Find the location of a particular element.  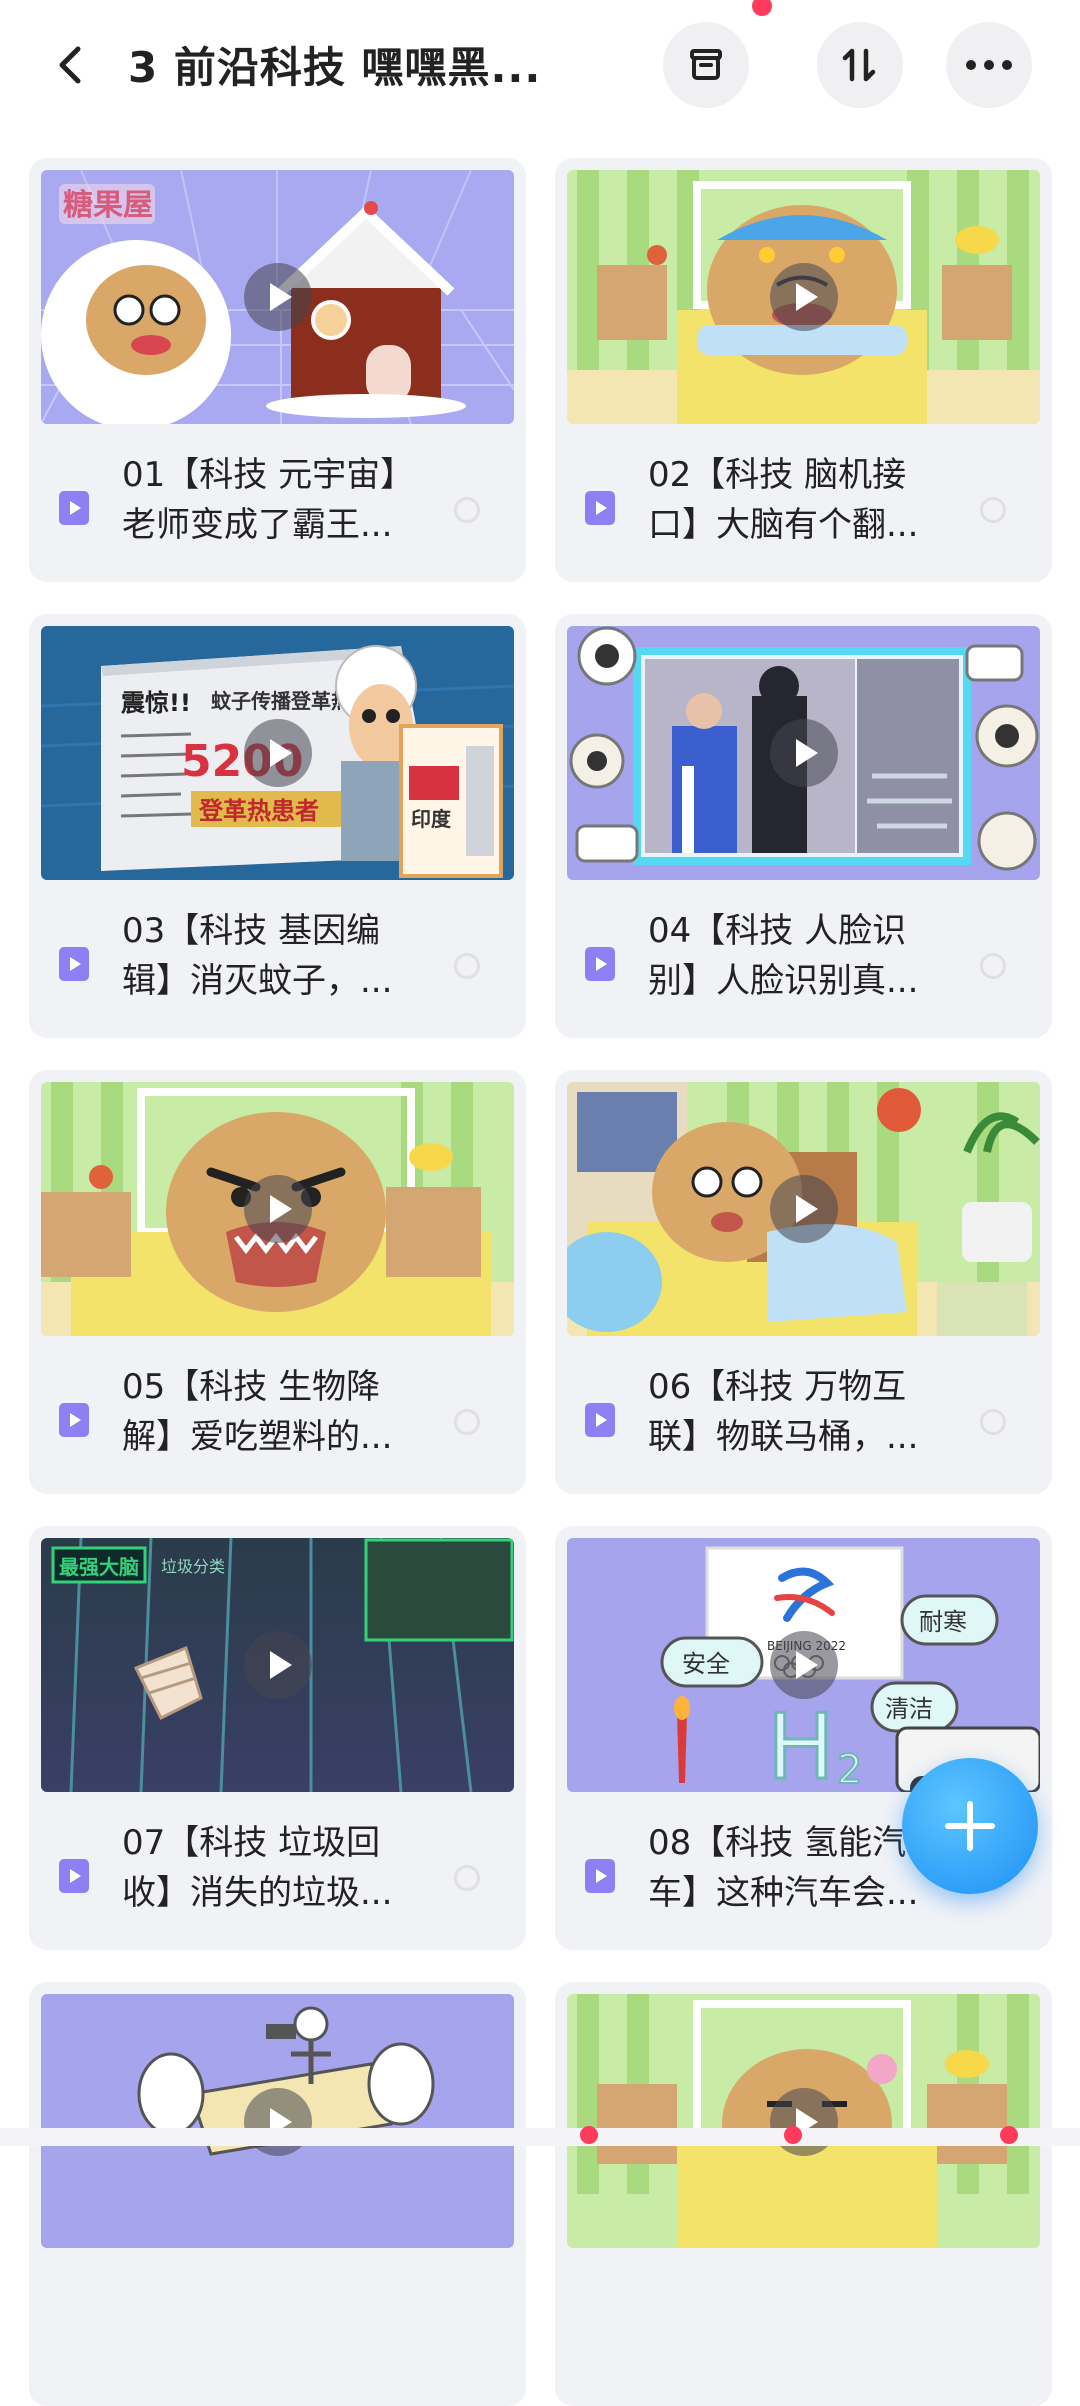

thumbnail-tag: 最强大脑 is located at coordinates (99, 1567).